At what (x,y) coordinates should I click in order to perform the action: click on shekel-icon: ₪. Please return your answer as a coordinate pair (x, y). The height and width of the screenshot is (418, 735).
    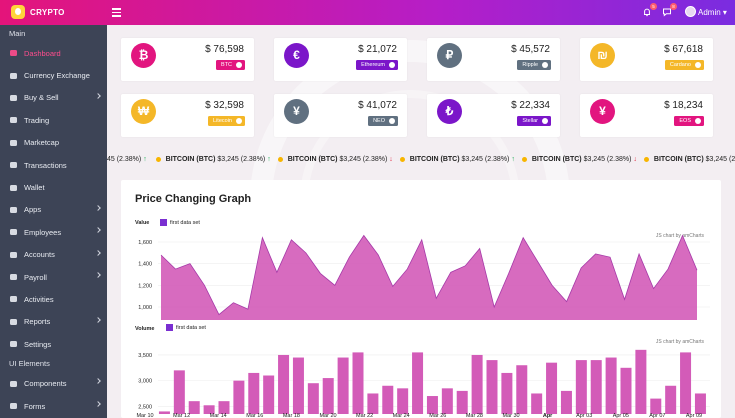
    Looking at the image, I should click on (602, 55).